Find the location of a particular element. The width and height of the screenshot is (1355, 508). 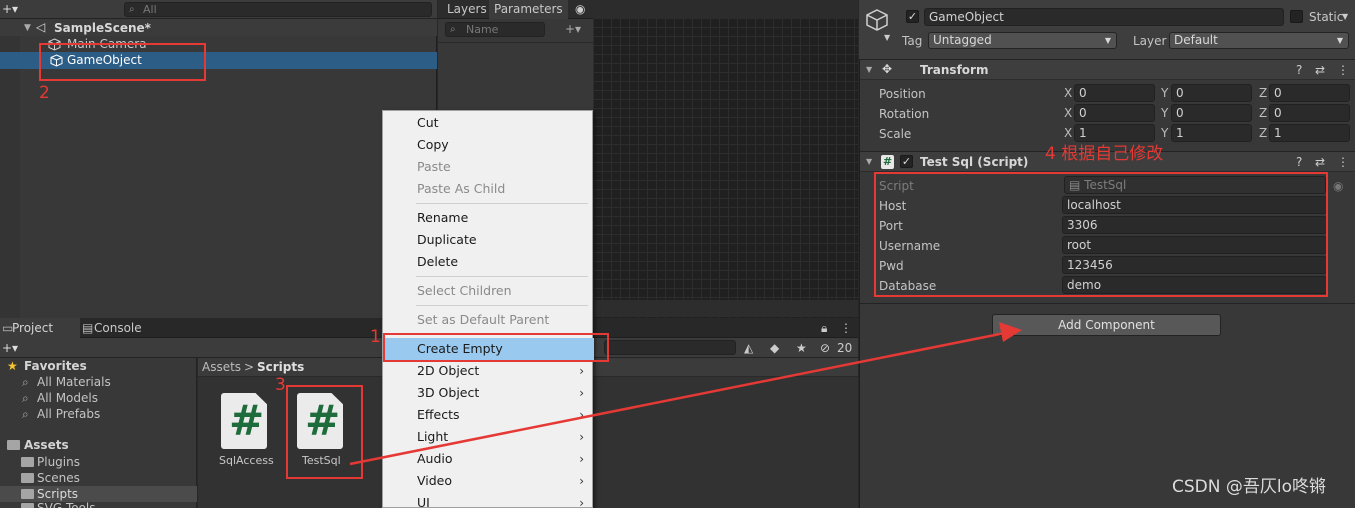

drag-arrow is located at coordinates (685, 394).